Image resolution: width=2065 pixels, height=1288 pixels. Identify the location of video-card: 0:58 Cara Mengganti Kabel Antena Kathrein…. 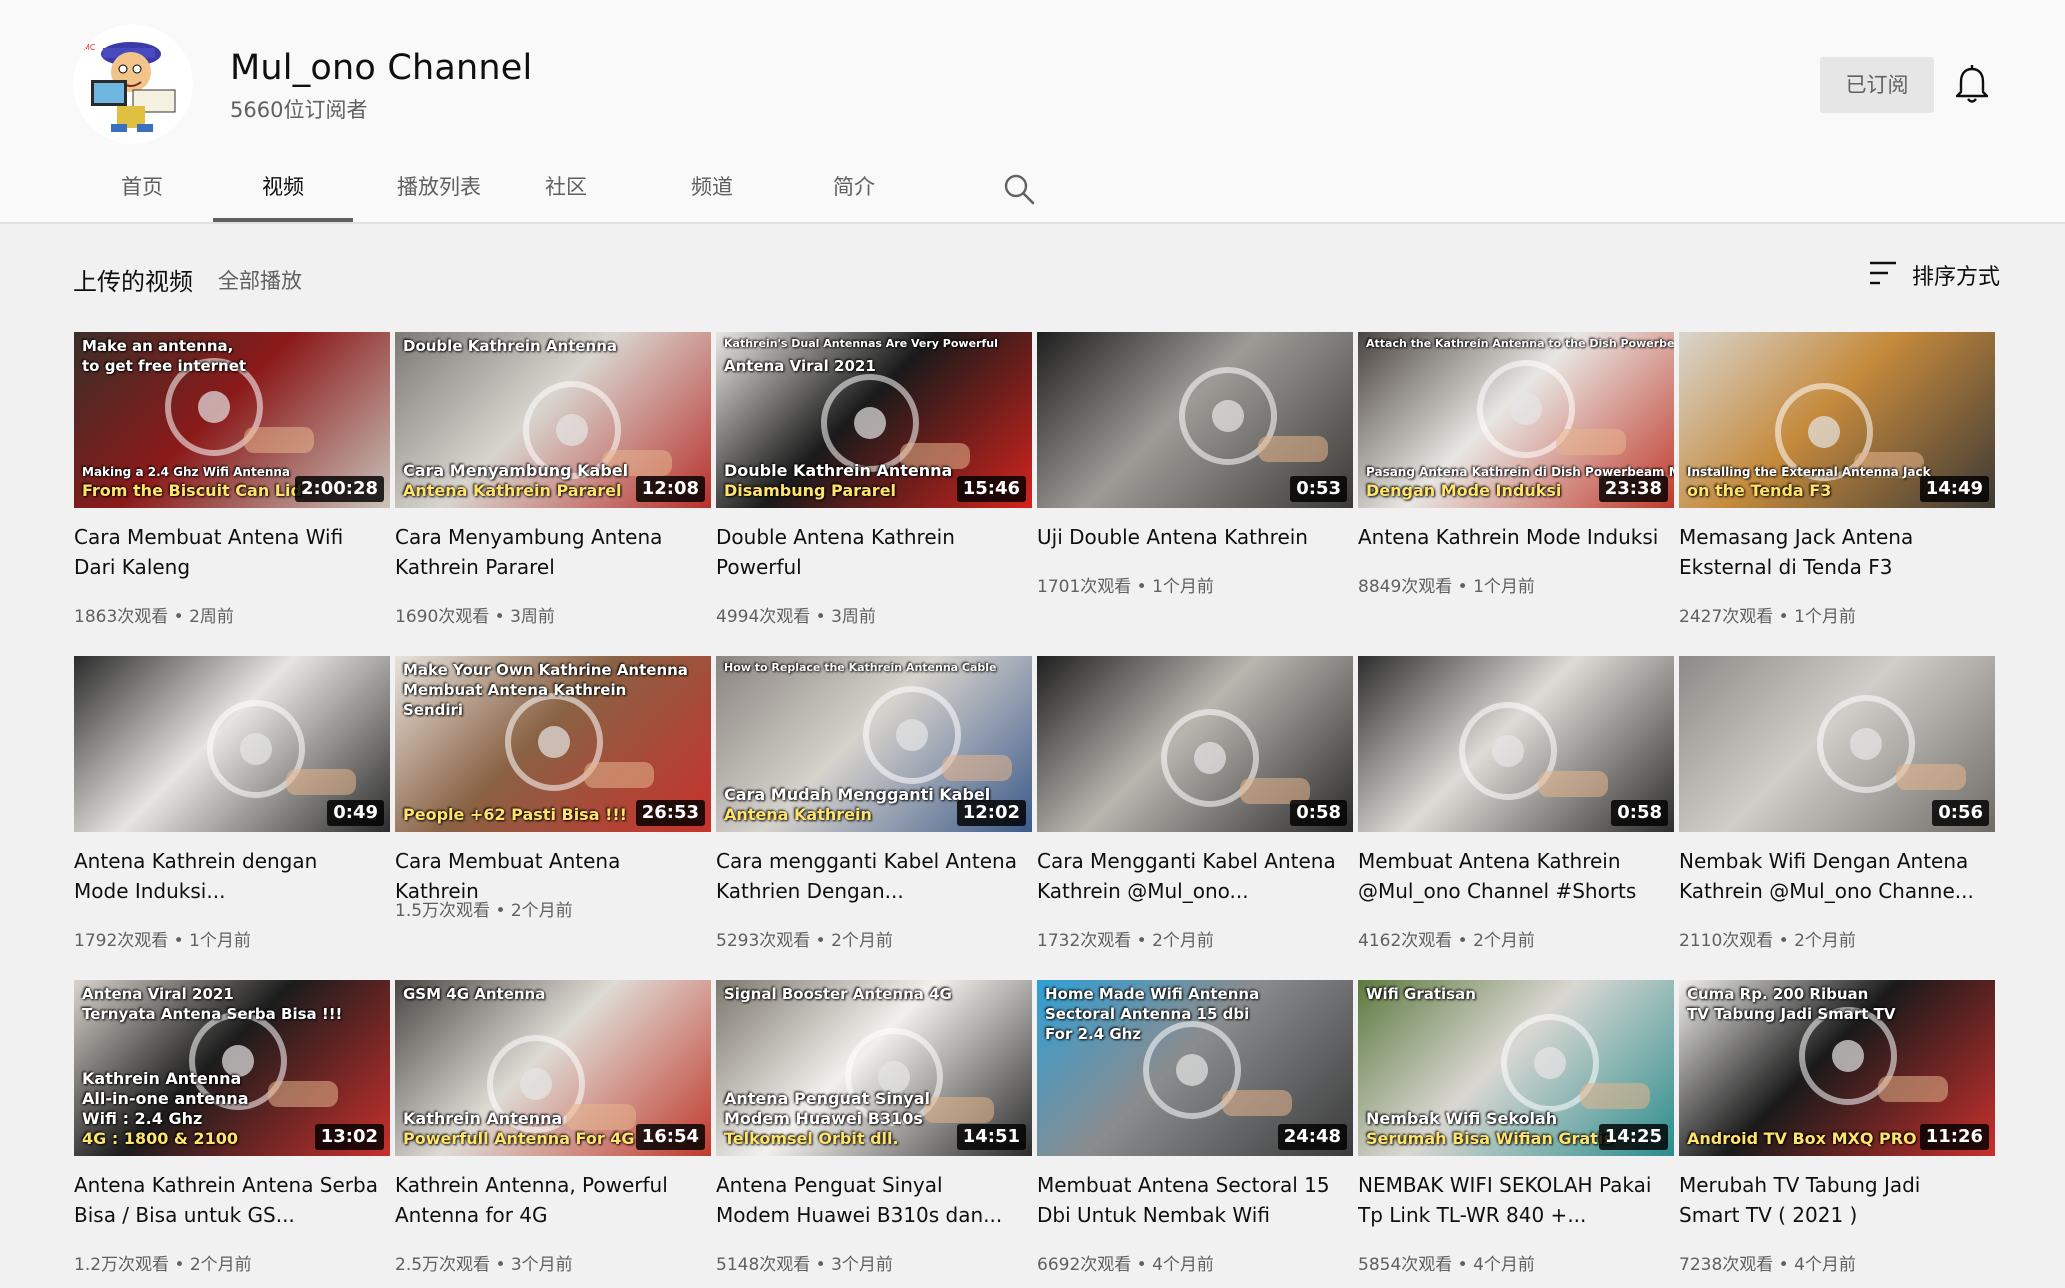
(1195, 806).